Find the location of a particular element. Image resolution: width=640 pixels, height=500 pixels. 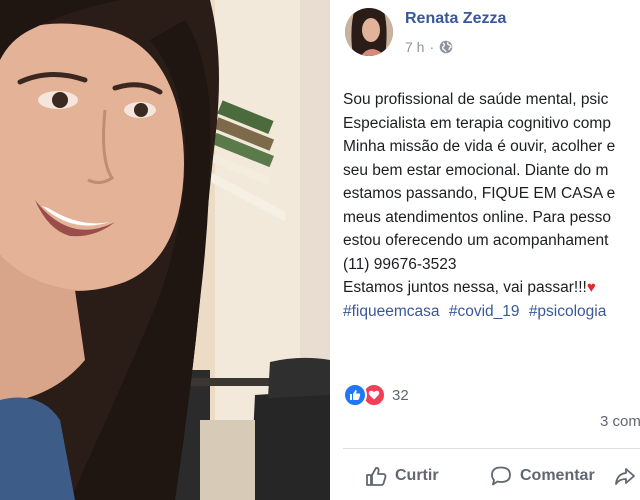

share-icon is located at coordinates (625, 476).